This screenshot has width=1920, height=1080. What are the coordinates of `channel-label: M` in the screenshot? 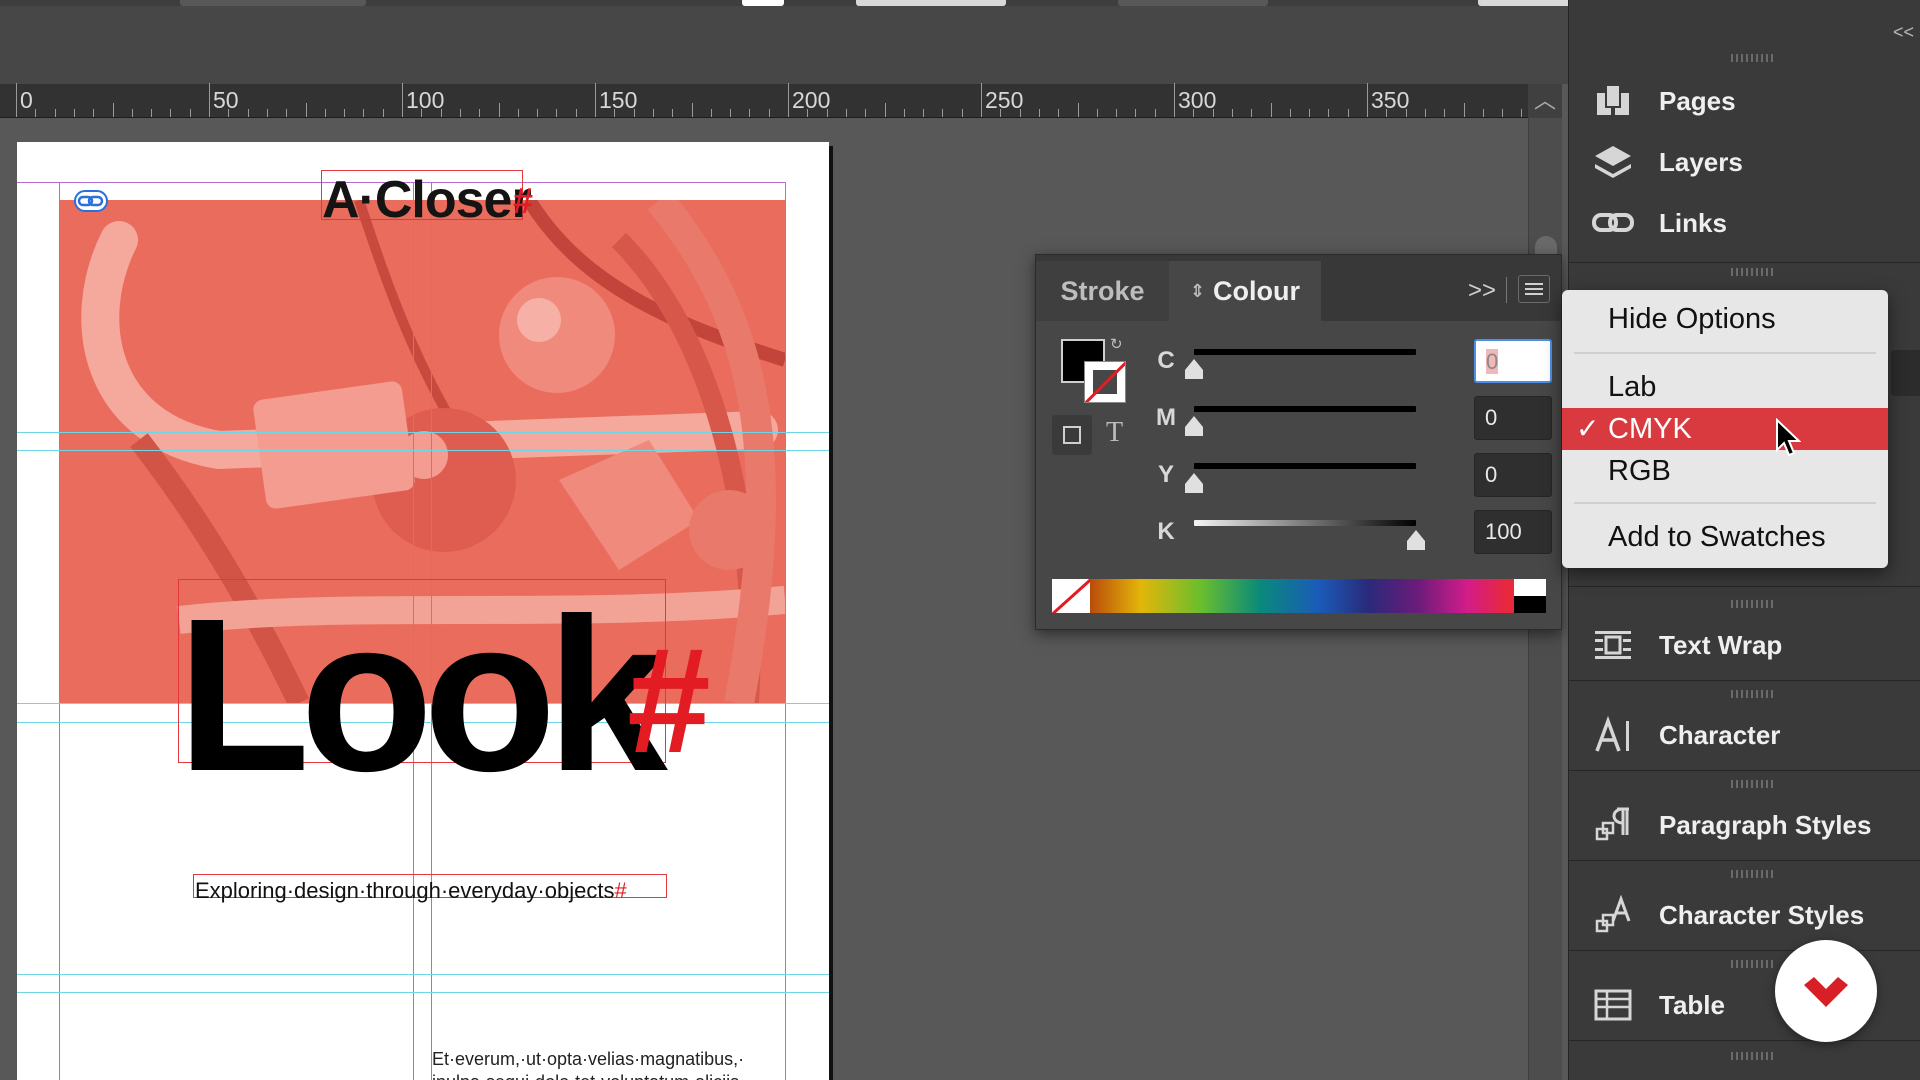 It's located at (1166, 417).